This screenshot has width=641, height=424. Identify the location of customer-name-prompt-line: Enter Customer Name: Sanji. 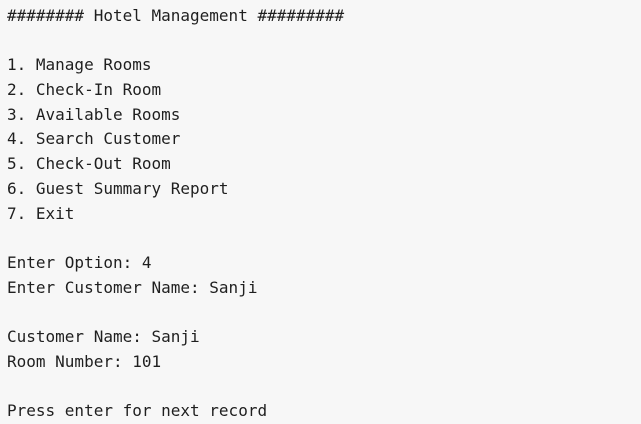
(132, 287).